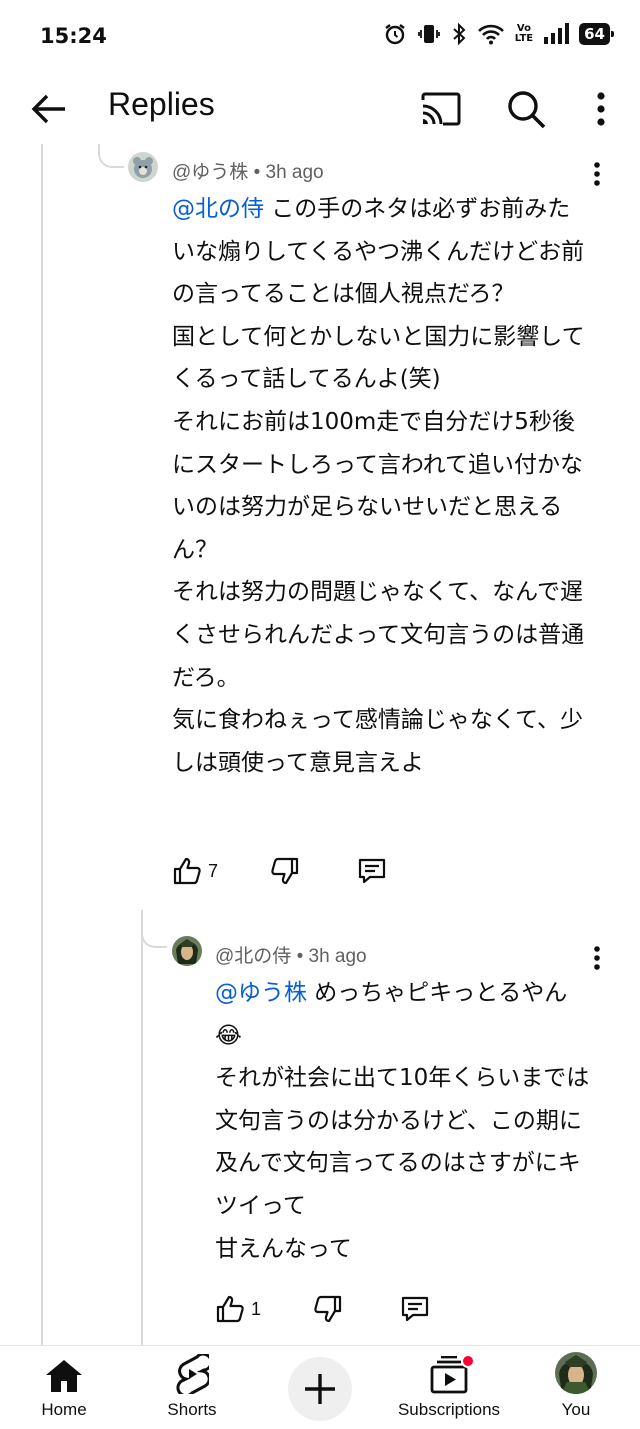 This screenshot has width=640, height=1429. What do you see at coordinates (73, 36) in the screenshot?
I see `status-time: 15:24` at bounding box center [73, 36].